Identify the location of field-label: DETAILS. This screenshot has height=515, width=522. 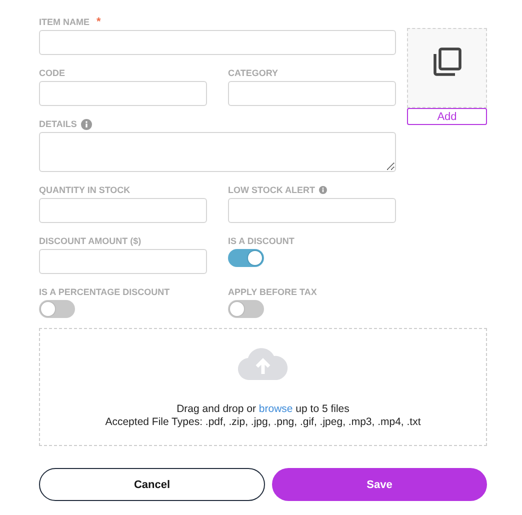
(58, 124).